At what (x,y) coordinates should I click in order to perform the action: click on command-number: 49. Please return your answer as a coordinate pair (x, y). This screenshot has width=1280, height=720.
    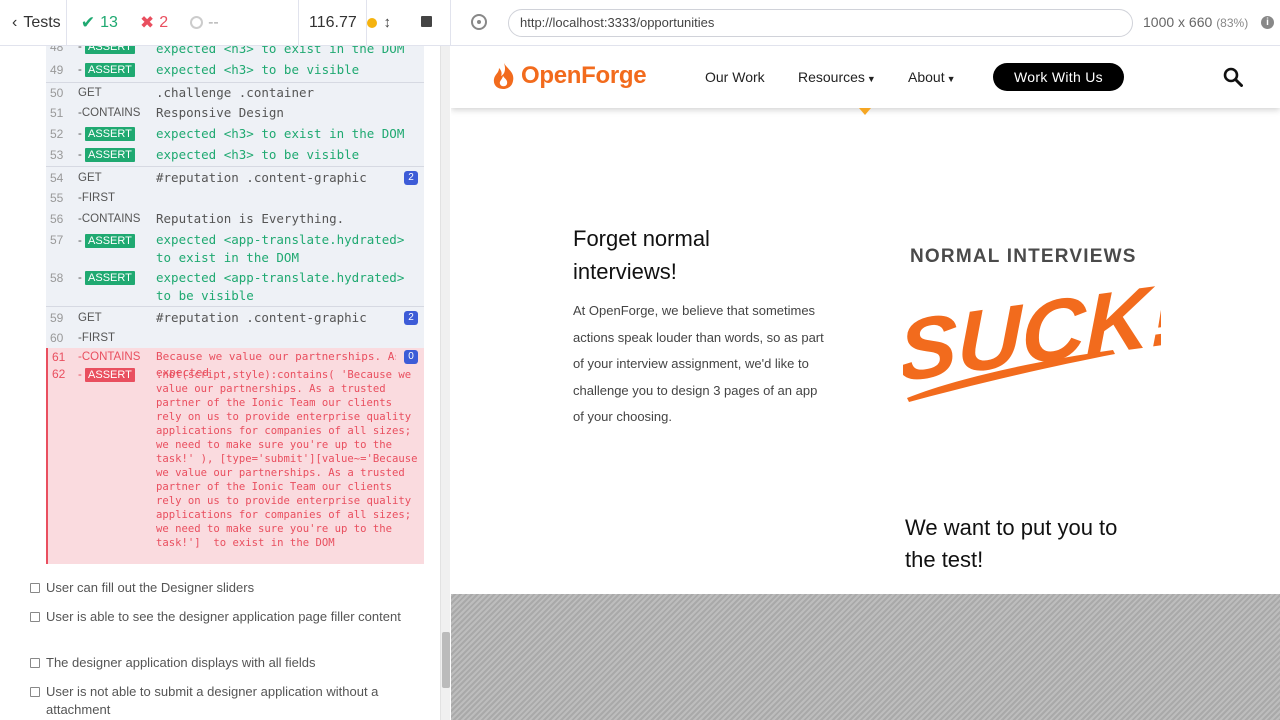
    Looking at the image, I should click on (57, 70).